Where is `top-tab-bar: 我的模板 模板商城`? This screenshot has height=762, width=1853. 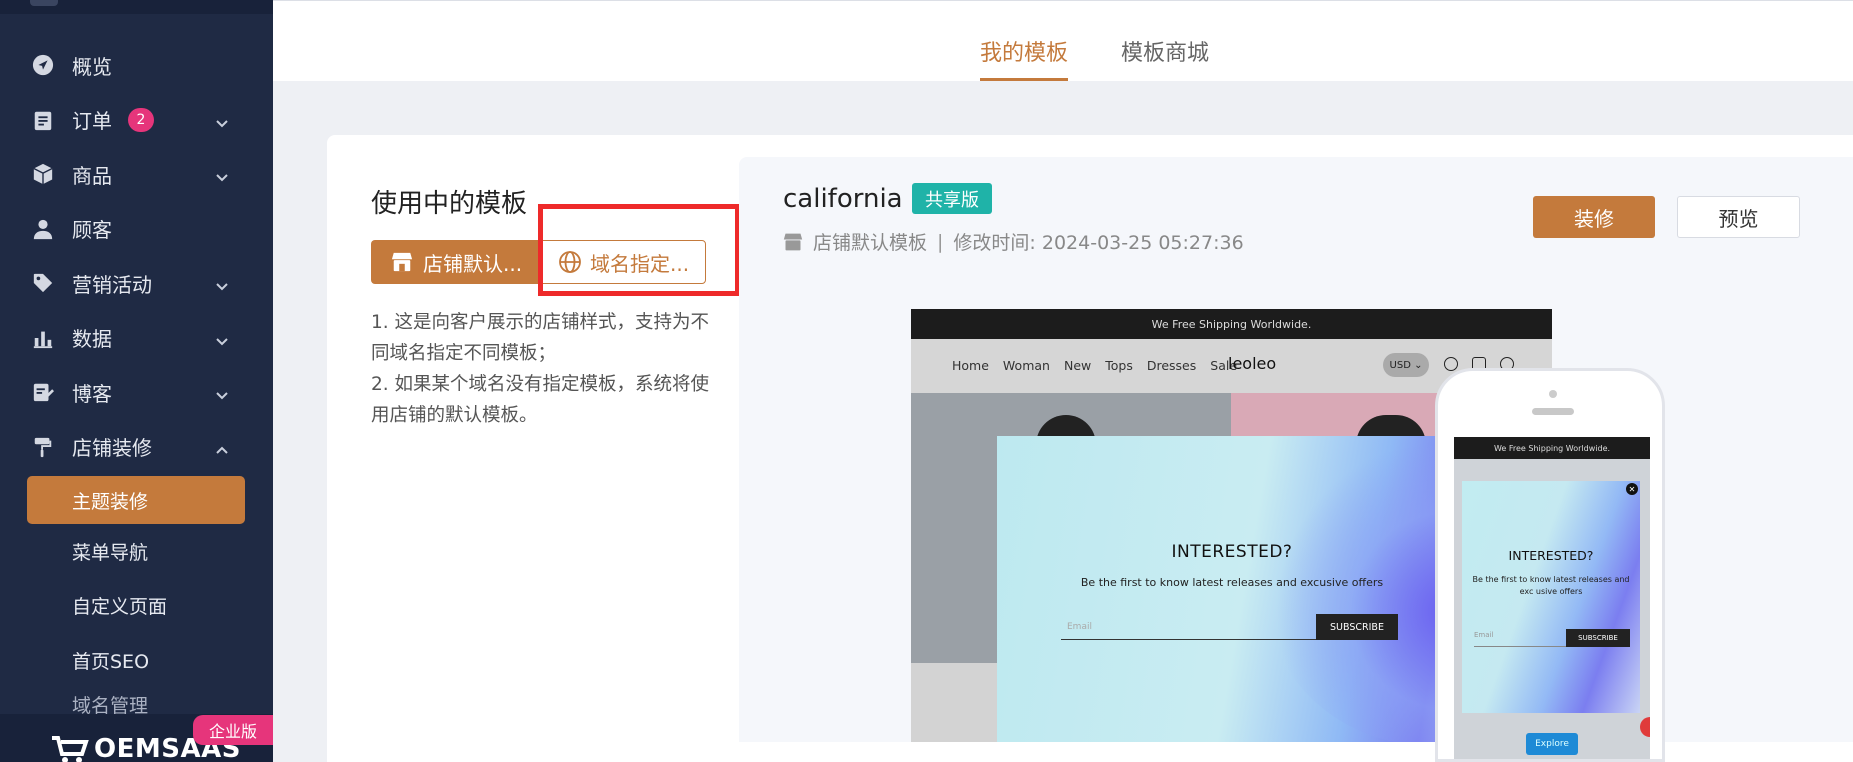 top-tab-bar: 我的模板 模板商城 is located at coordinates (1063, 40).